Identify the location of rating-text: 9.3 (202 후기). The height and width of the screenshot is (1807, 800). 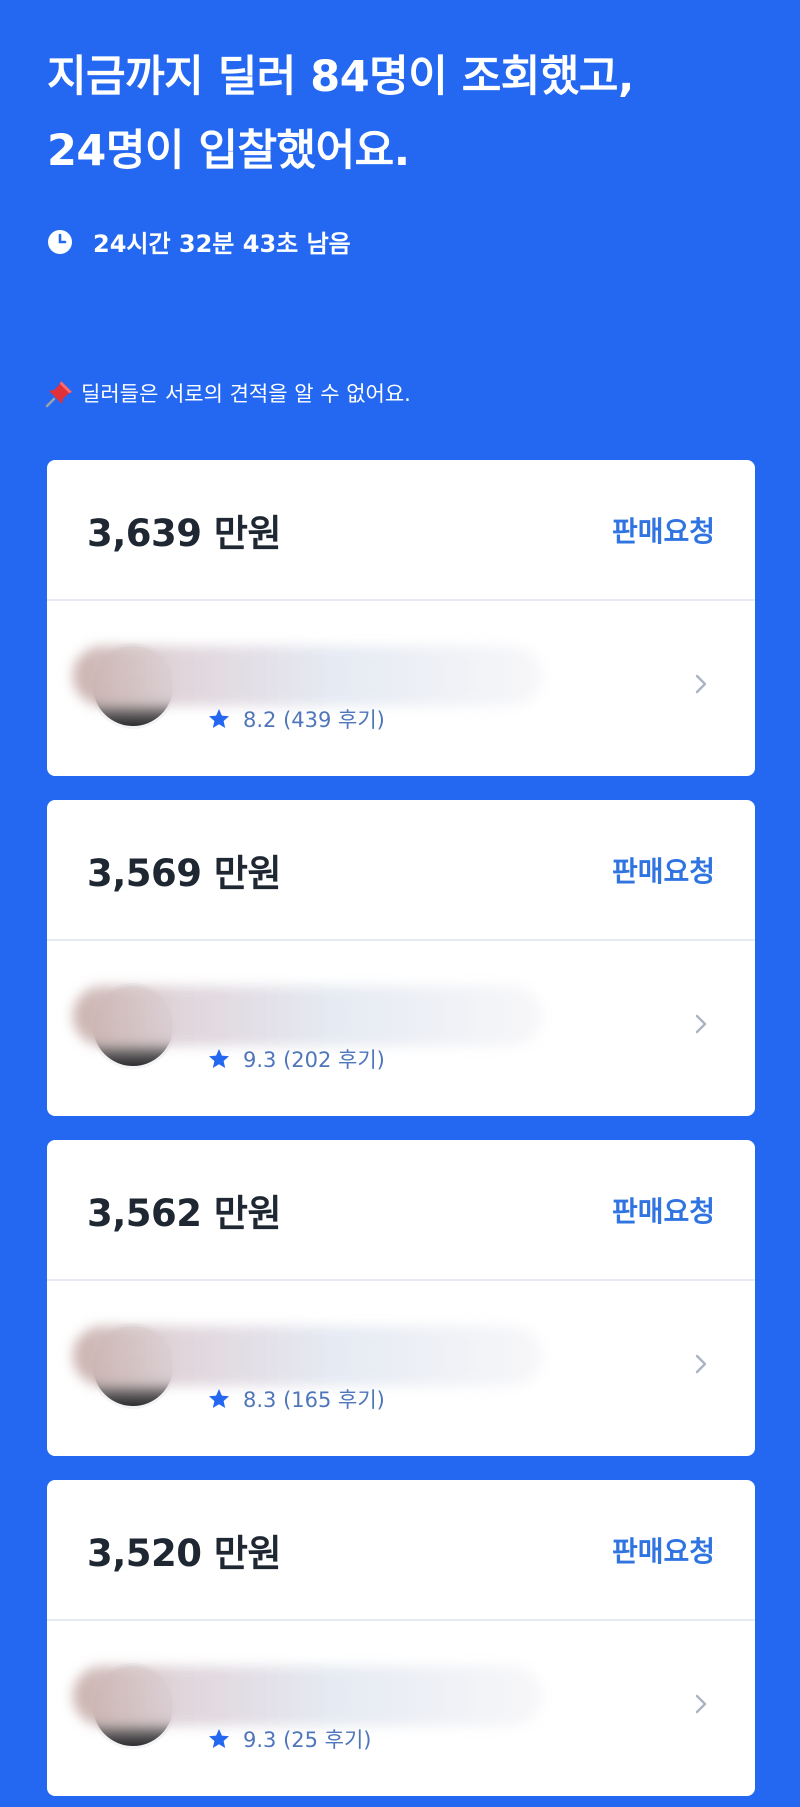
(314, 1060).